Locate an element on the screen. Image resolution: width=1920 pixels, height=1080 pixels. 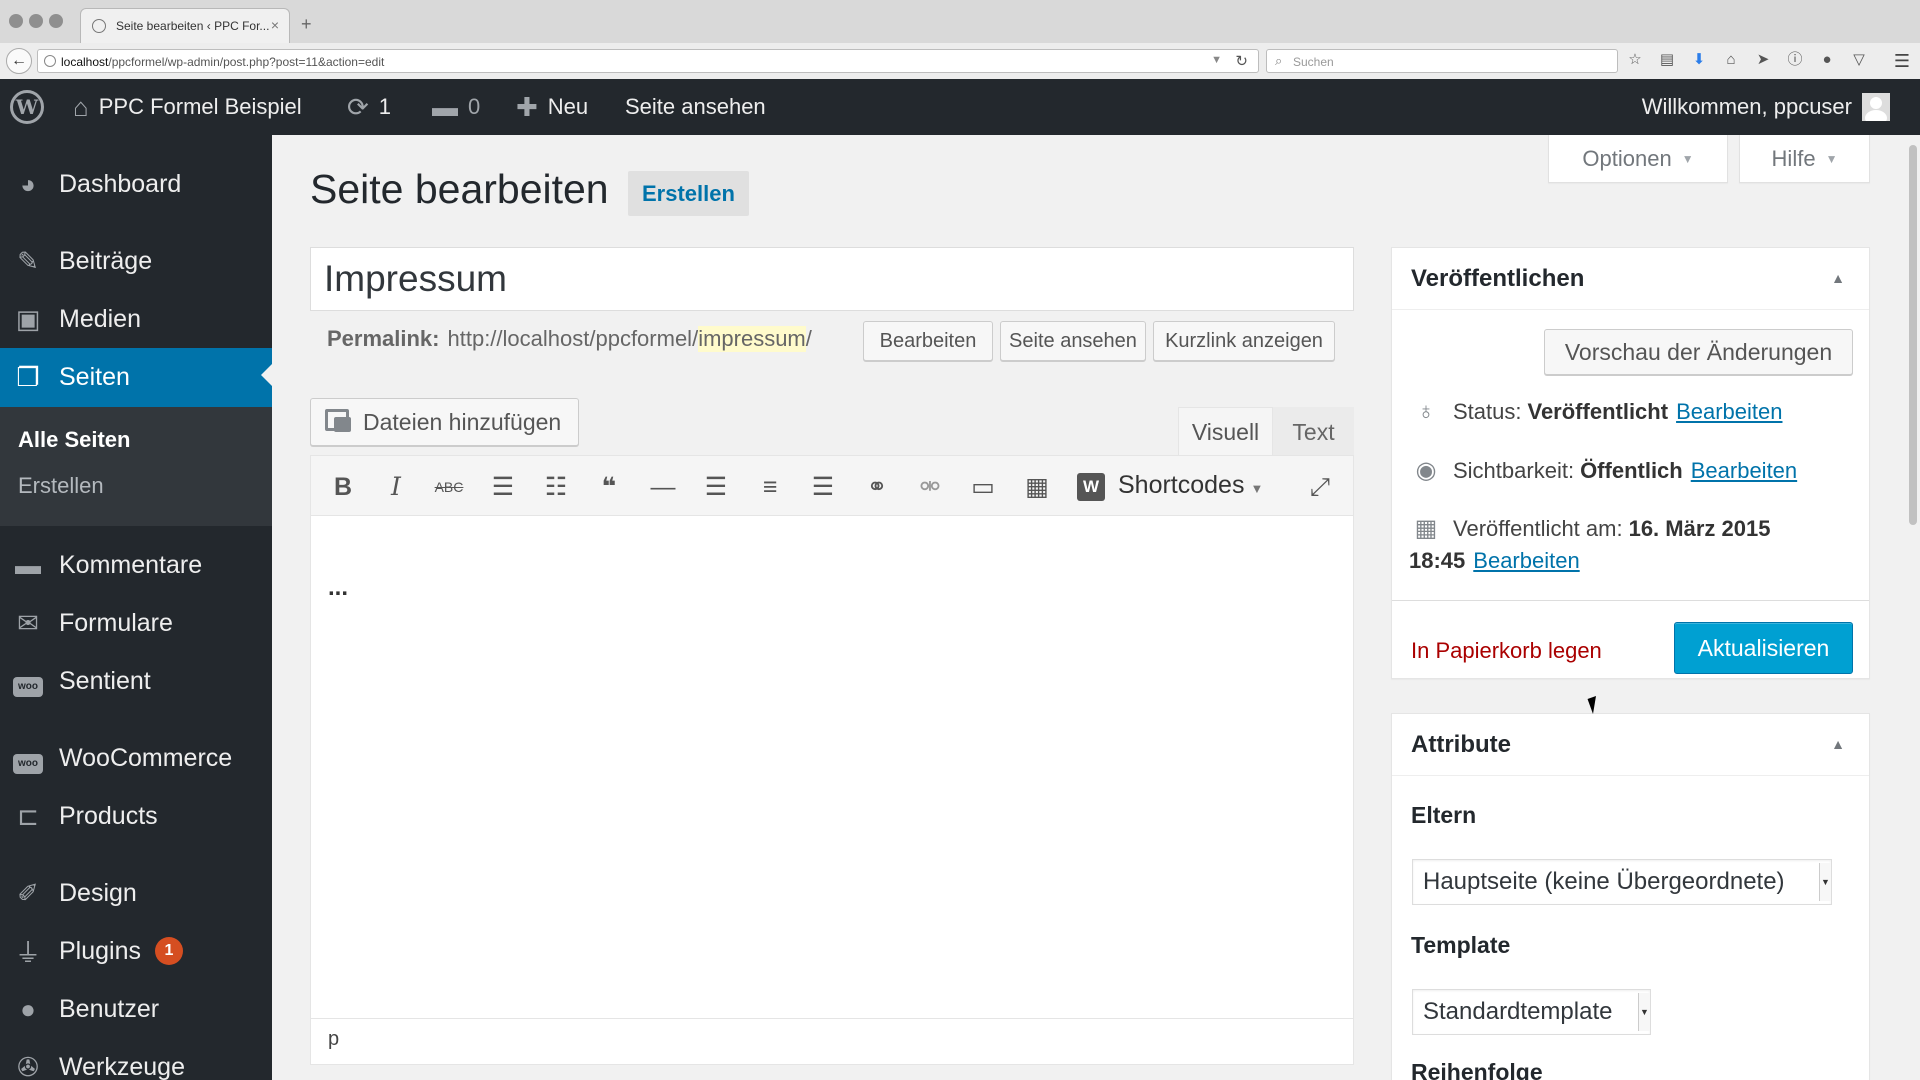
submenu-all-pages: Alle Seiten is located at coordinates (74, 440).